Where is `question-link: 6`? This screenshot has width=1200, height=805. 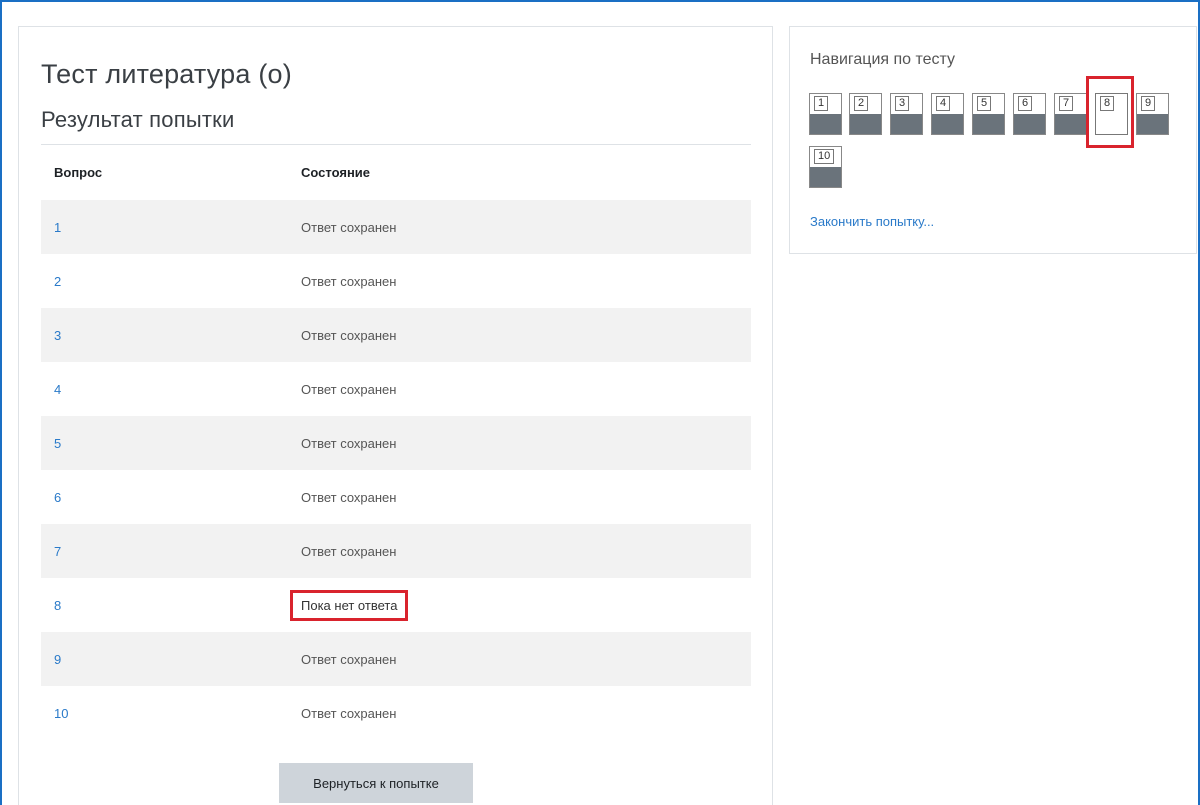 question-link: 6 is located at coordinates (57, 497).